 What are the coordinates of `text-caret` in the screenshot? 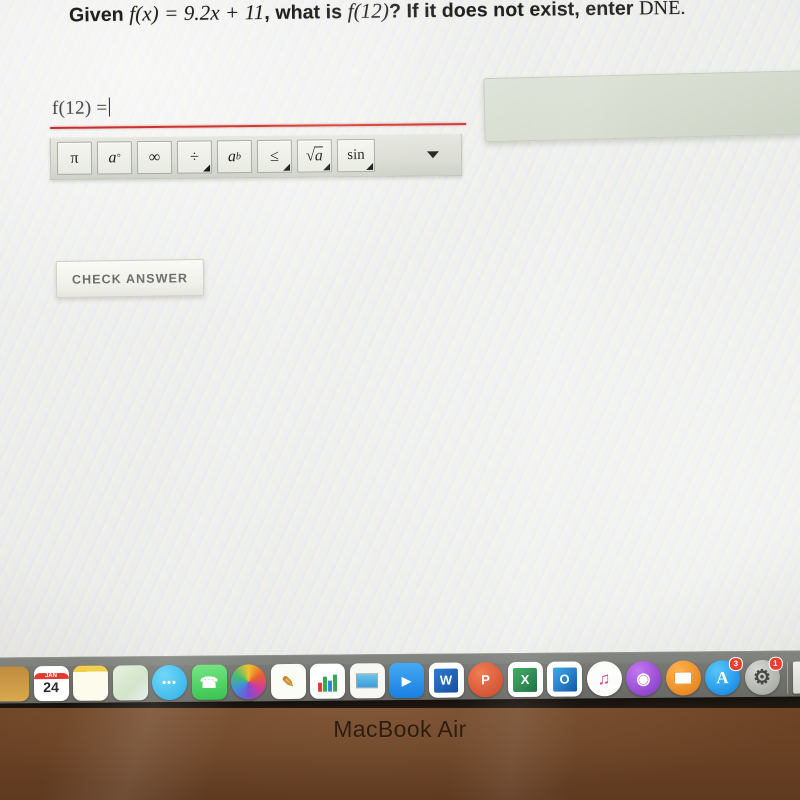 It's located at (109, 107).